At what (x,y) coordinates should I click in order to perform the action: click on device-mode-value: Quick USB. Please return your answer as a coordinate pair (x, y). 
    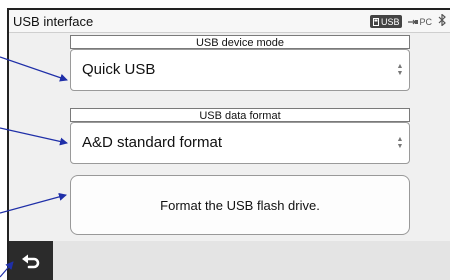
    Looking at the image, I should click on (119, 69).